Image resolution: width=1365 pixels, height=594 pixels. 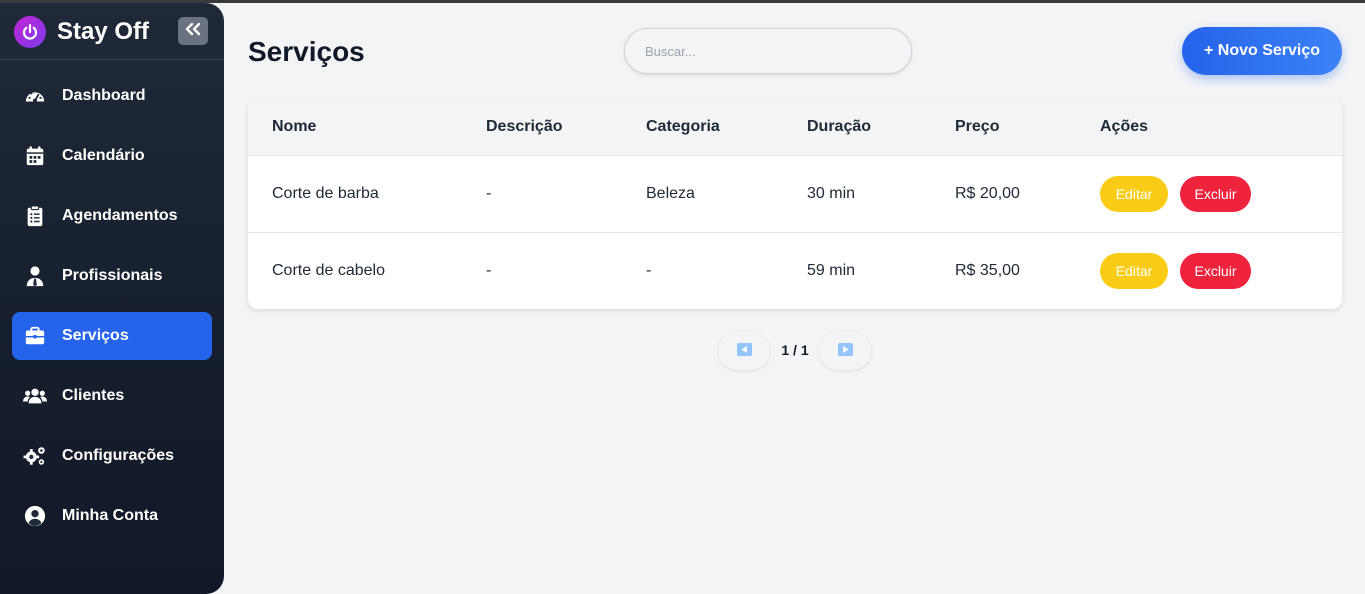 What do you see at coordinates (95, 335) in the screenshot?
I see `sidebar-item-label: Serviços` at bounding box center [95, 335].